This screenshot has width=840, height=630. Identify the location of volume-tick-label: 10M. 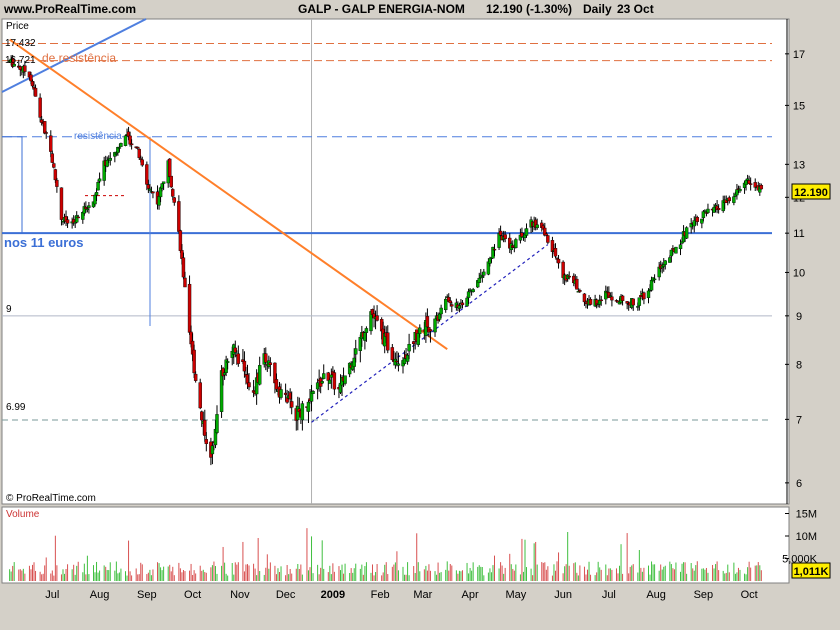
(806, 537).